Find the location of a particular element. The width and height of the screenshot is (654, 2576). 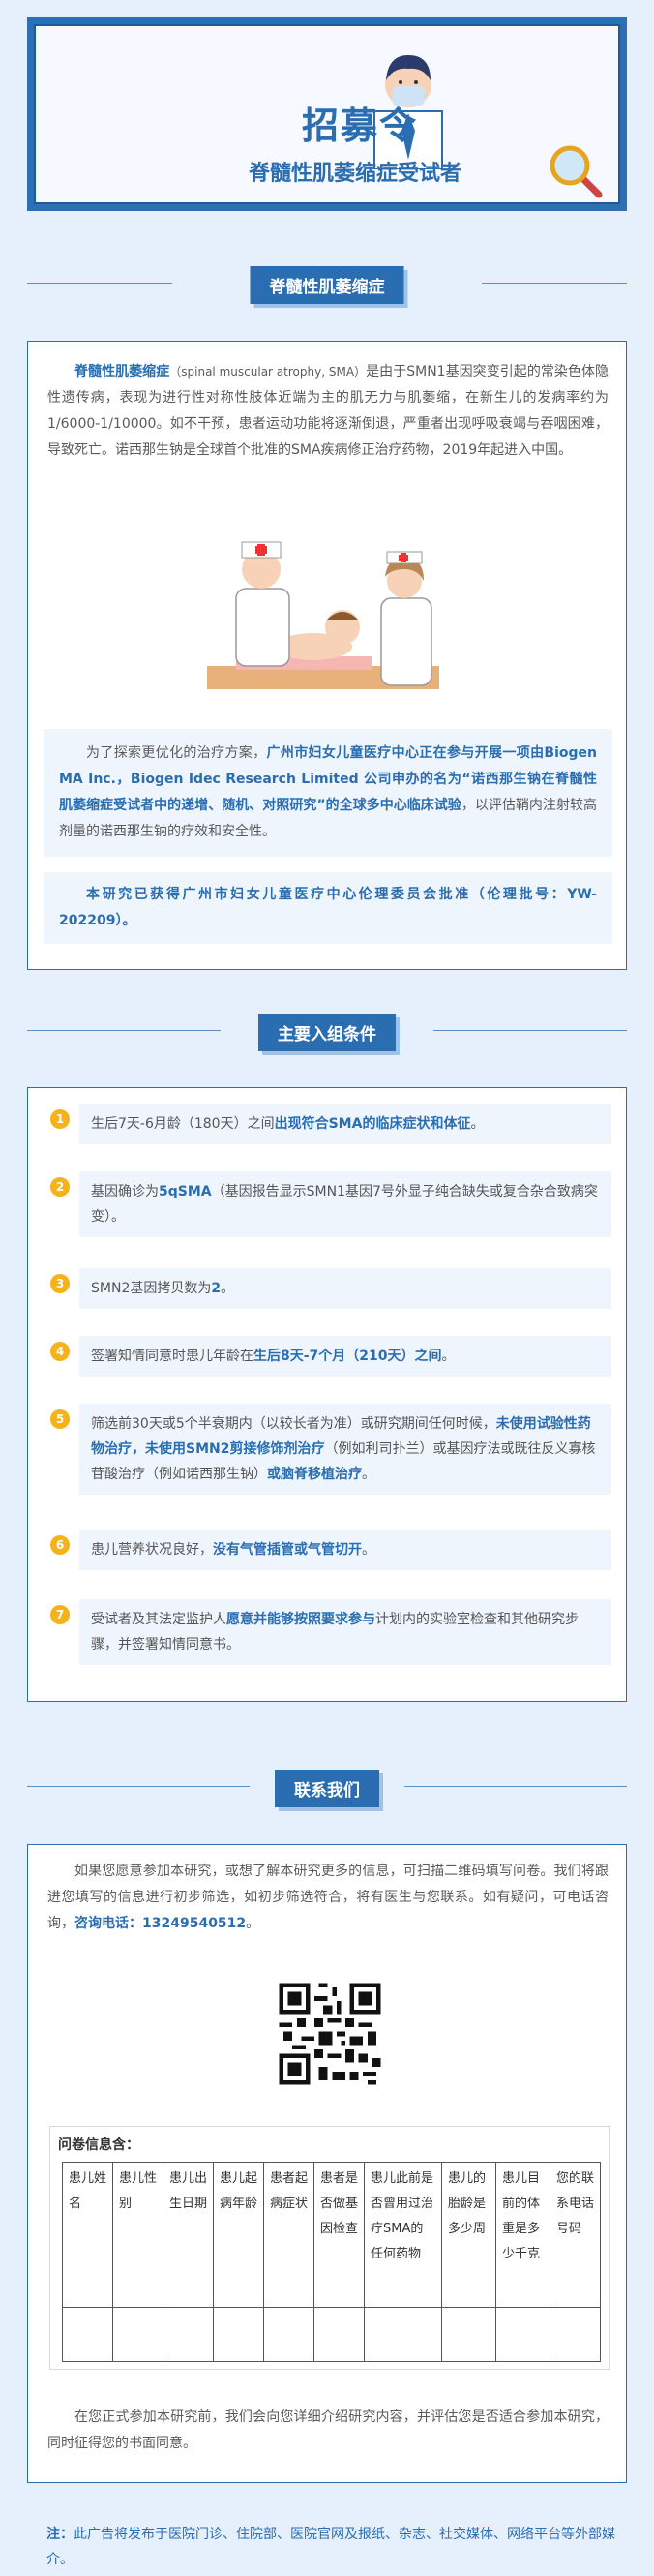

doctors-with-baby-illustration is located at coordinates (323, 615).